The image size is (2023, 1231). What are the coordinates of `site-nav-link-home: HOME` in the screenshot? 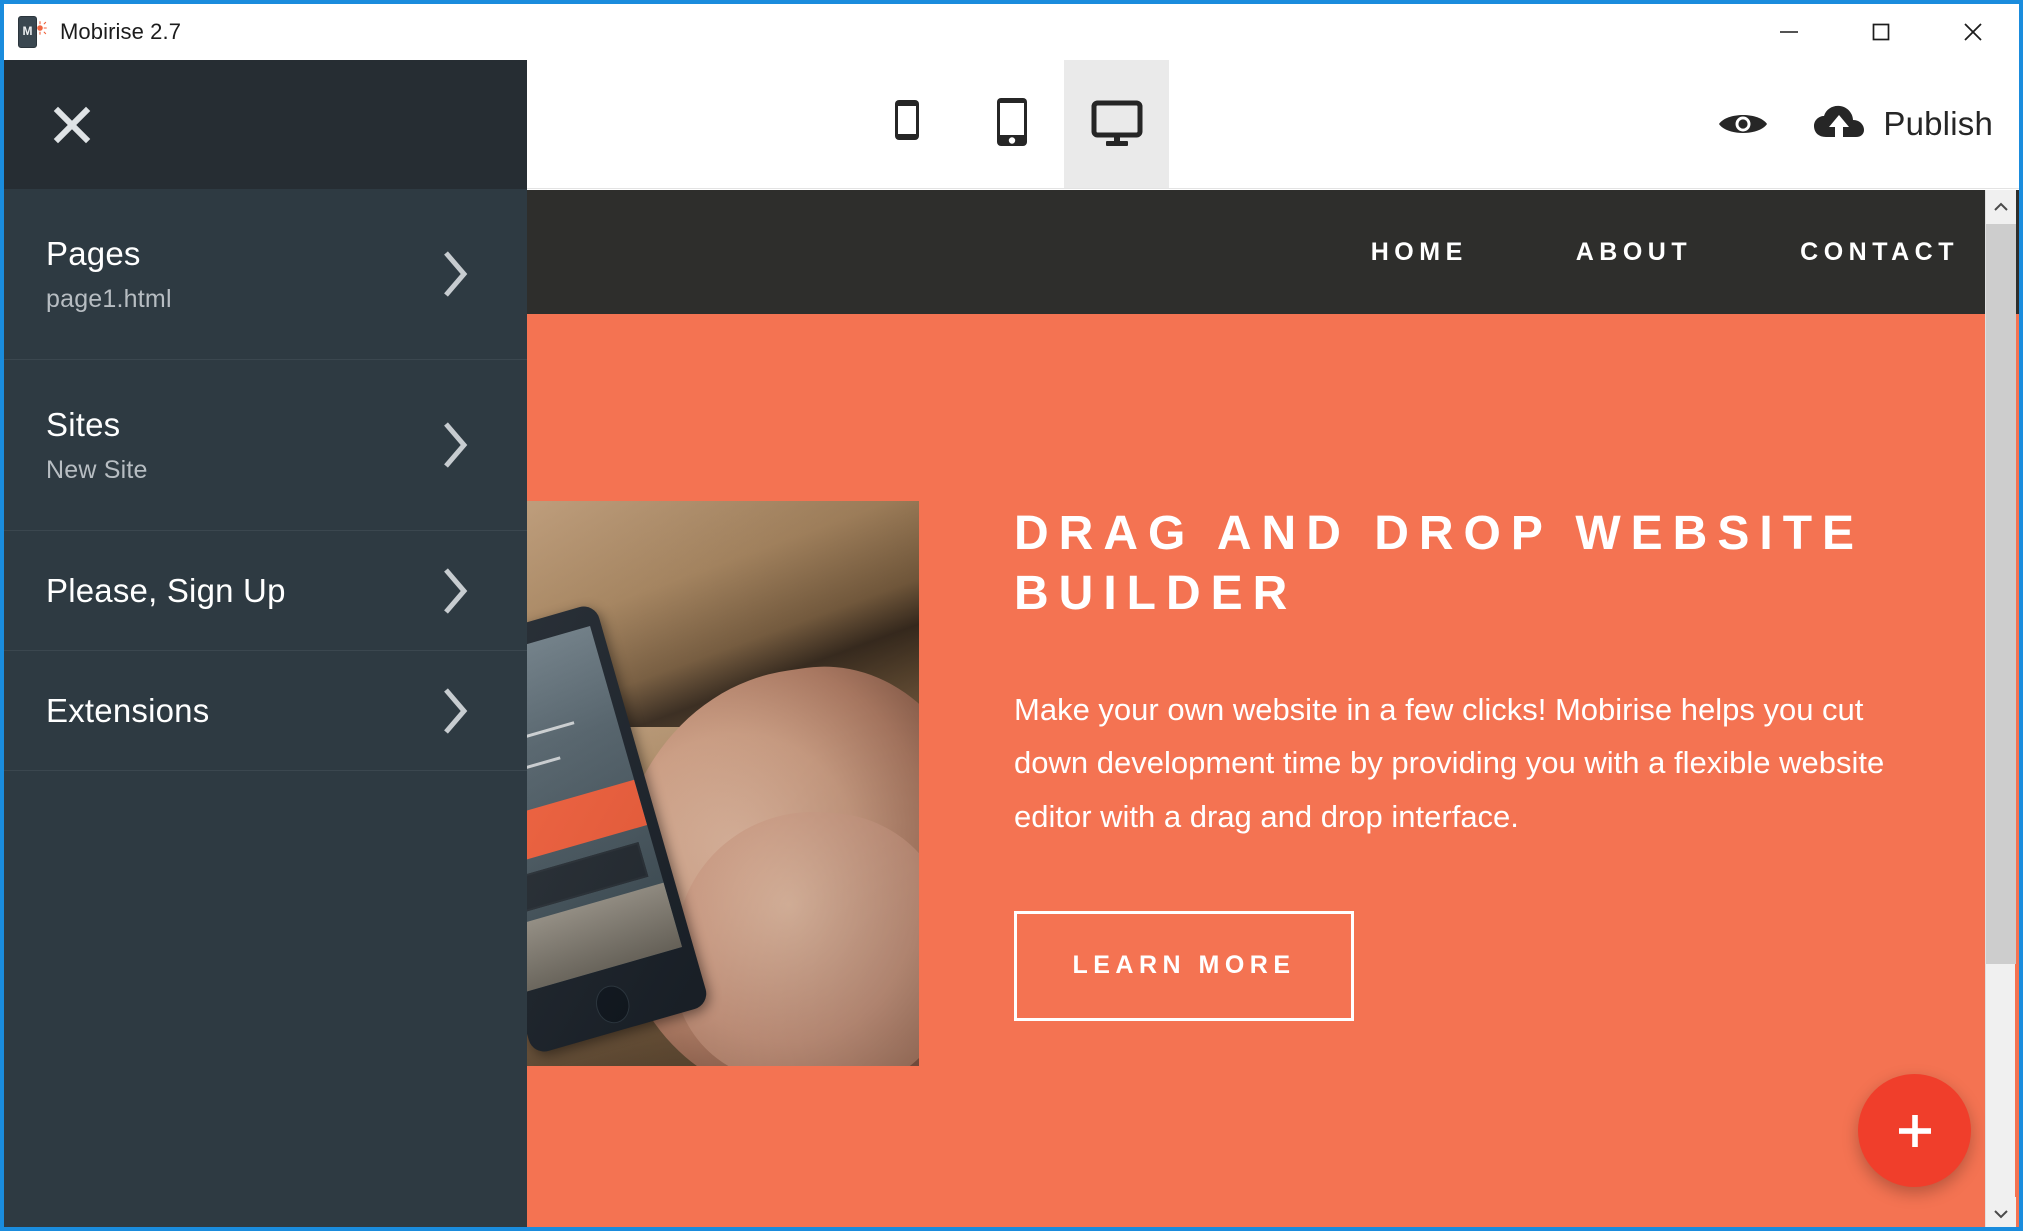 It's located at (1419, 252).